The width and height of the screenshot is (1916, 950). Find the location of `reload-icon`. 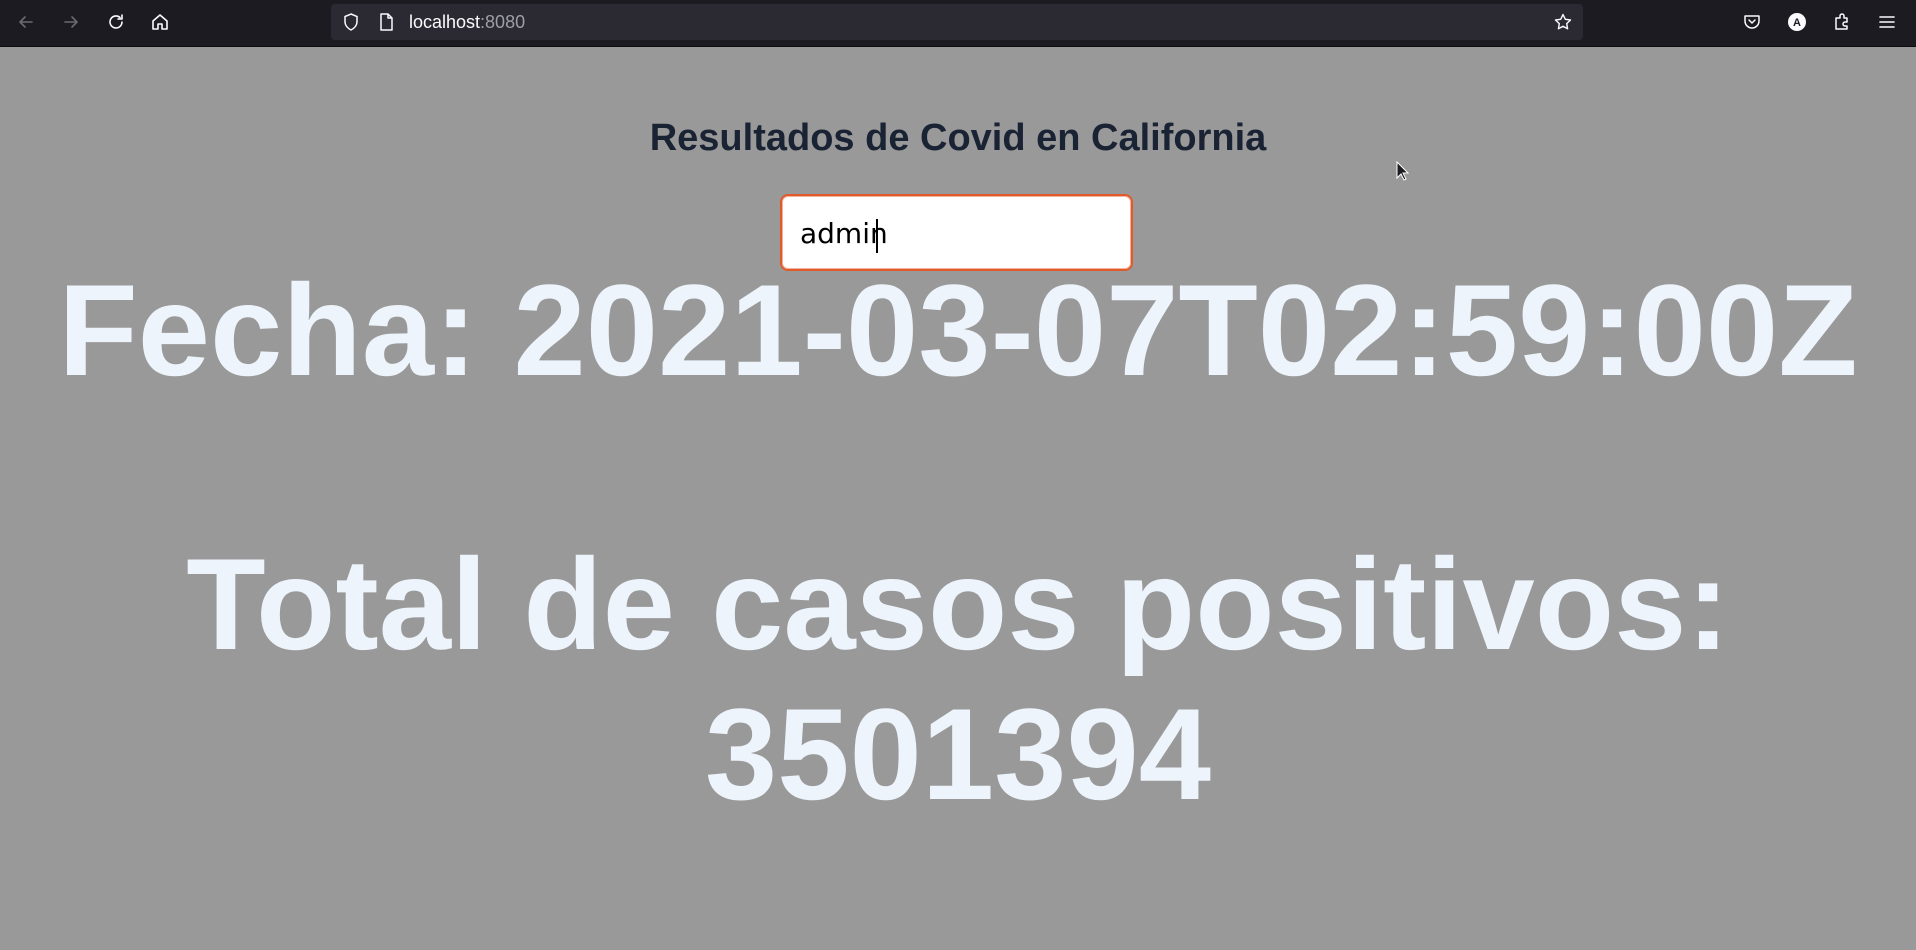

reload-icon is located at coordinates (116, 21).